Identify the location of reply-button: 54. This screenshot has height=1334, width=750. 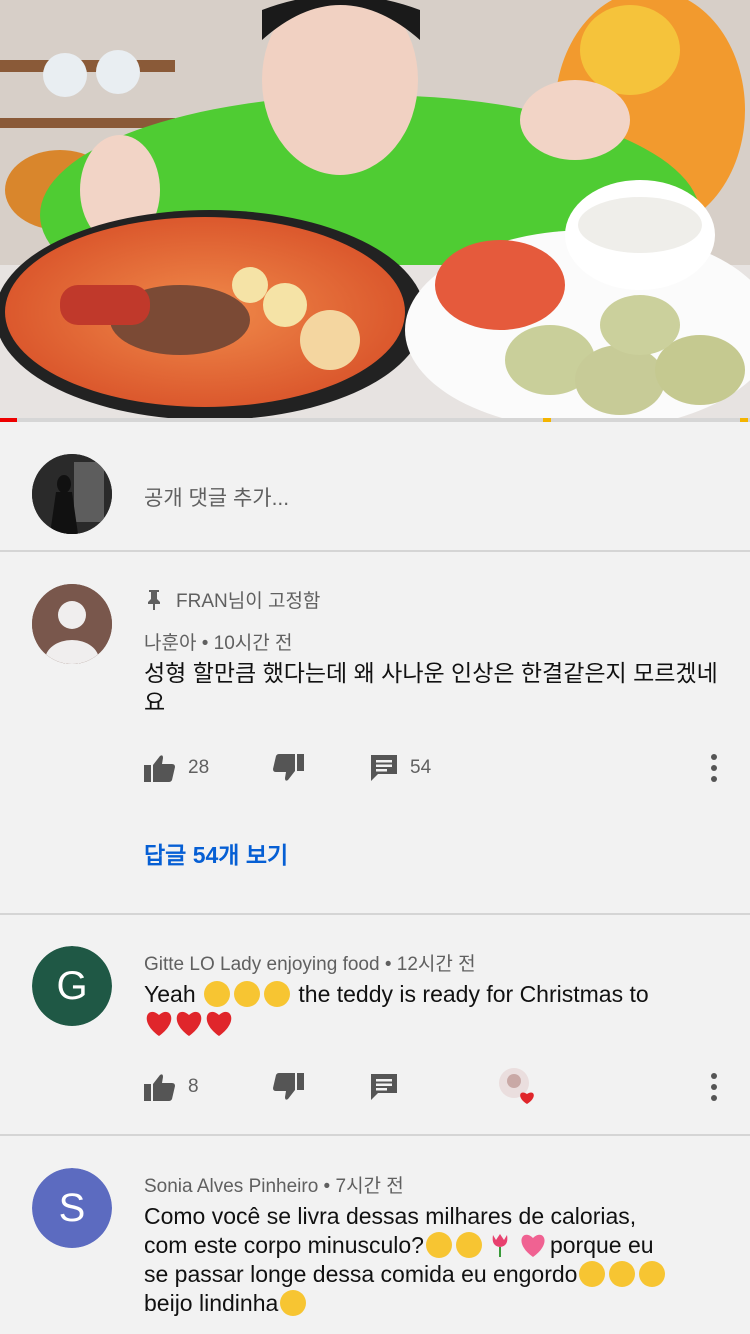
(400, 768).